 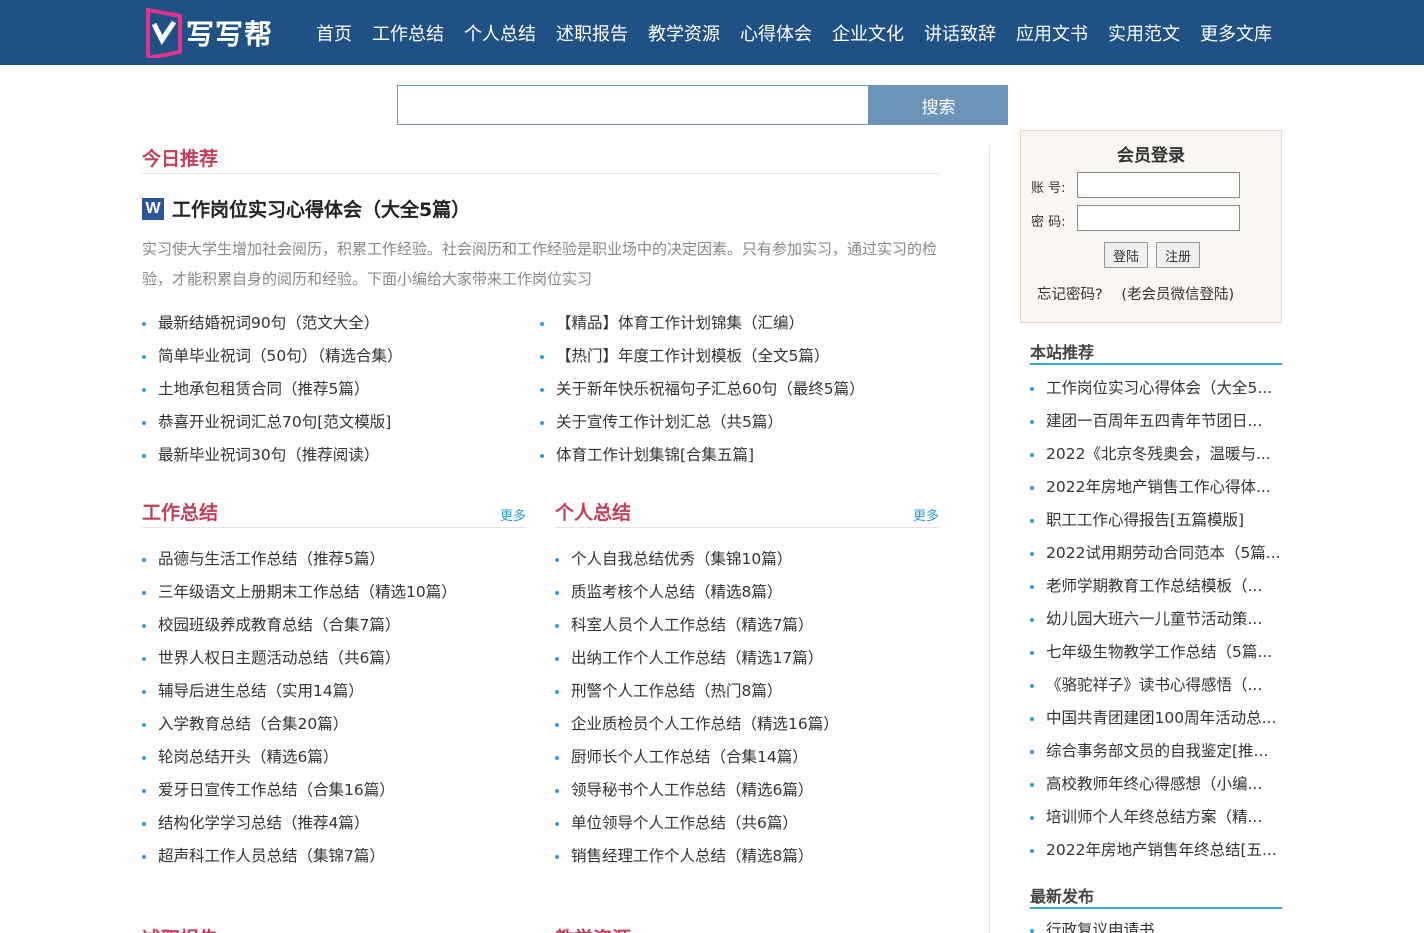 I want to click on list-item: 世界人权日主题活动总结（共6篇）, so click(x=334, y=658).